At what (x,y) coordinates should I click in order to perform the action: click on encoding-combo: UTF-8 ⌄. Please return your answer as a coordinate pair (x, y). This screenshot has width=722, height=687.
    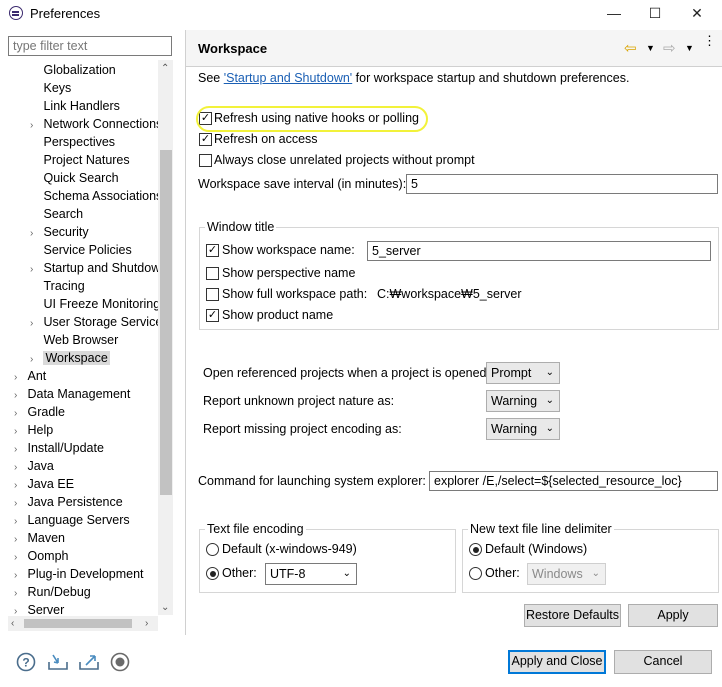
    Looking at the image, I should click on (311, 574).